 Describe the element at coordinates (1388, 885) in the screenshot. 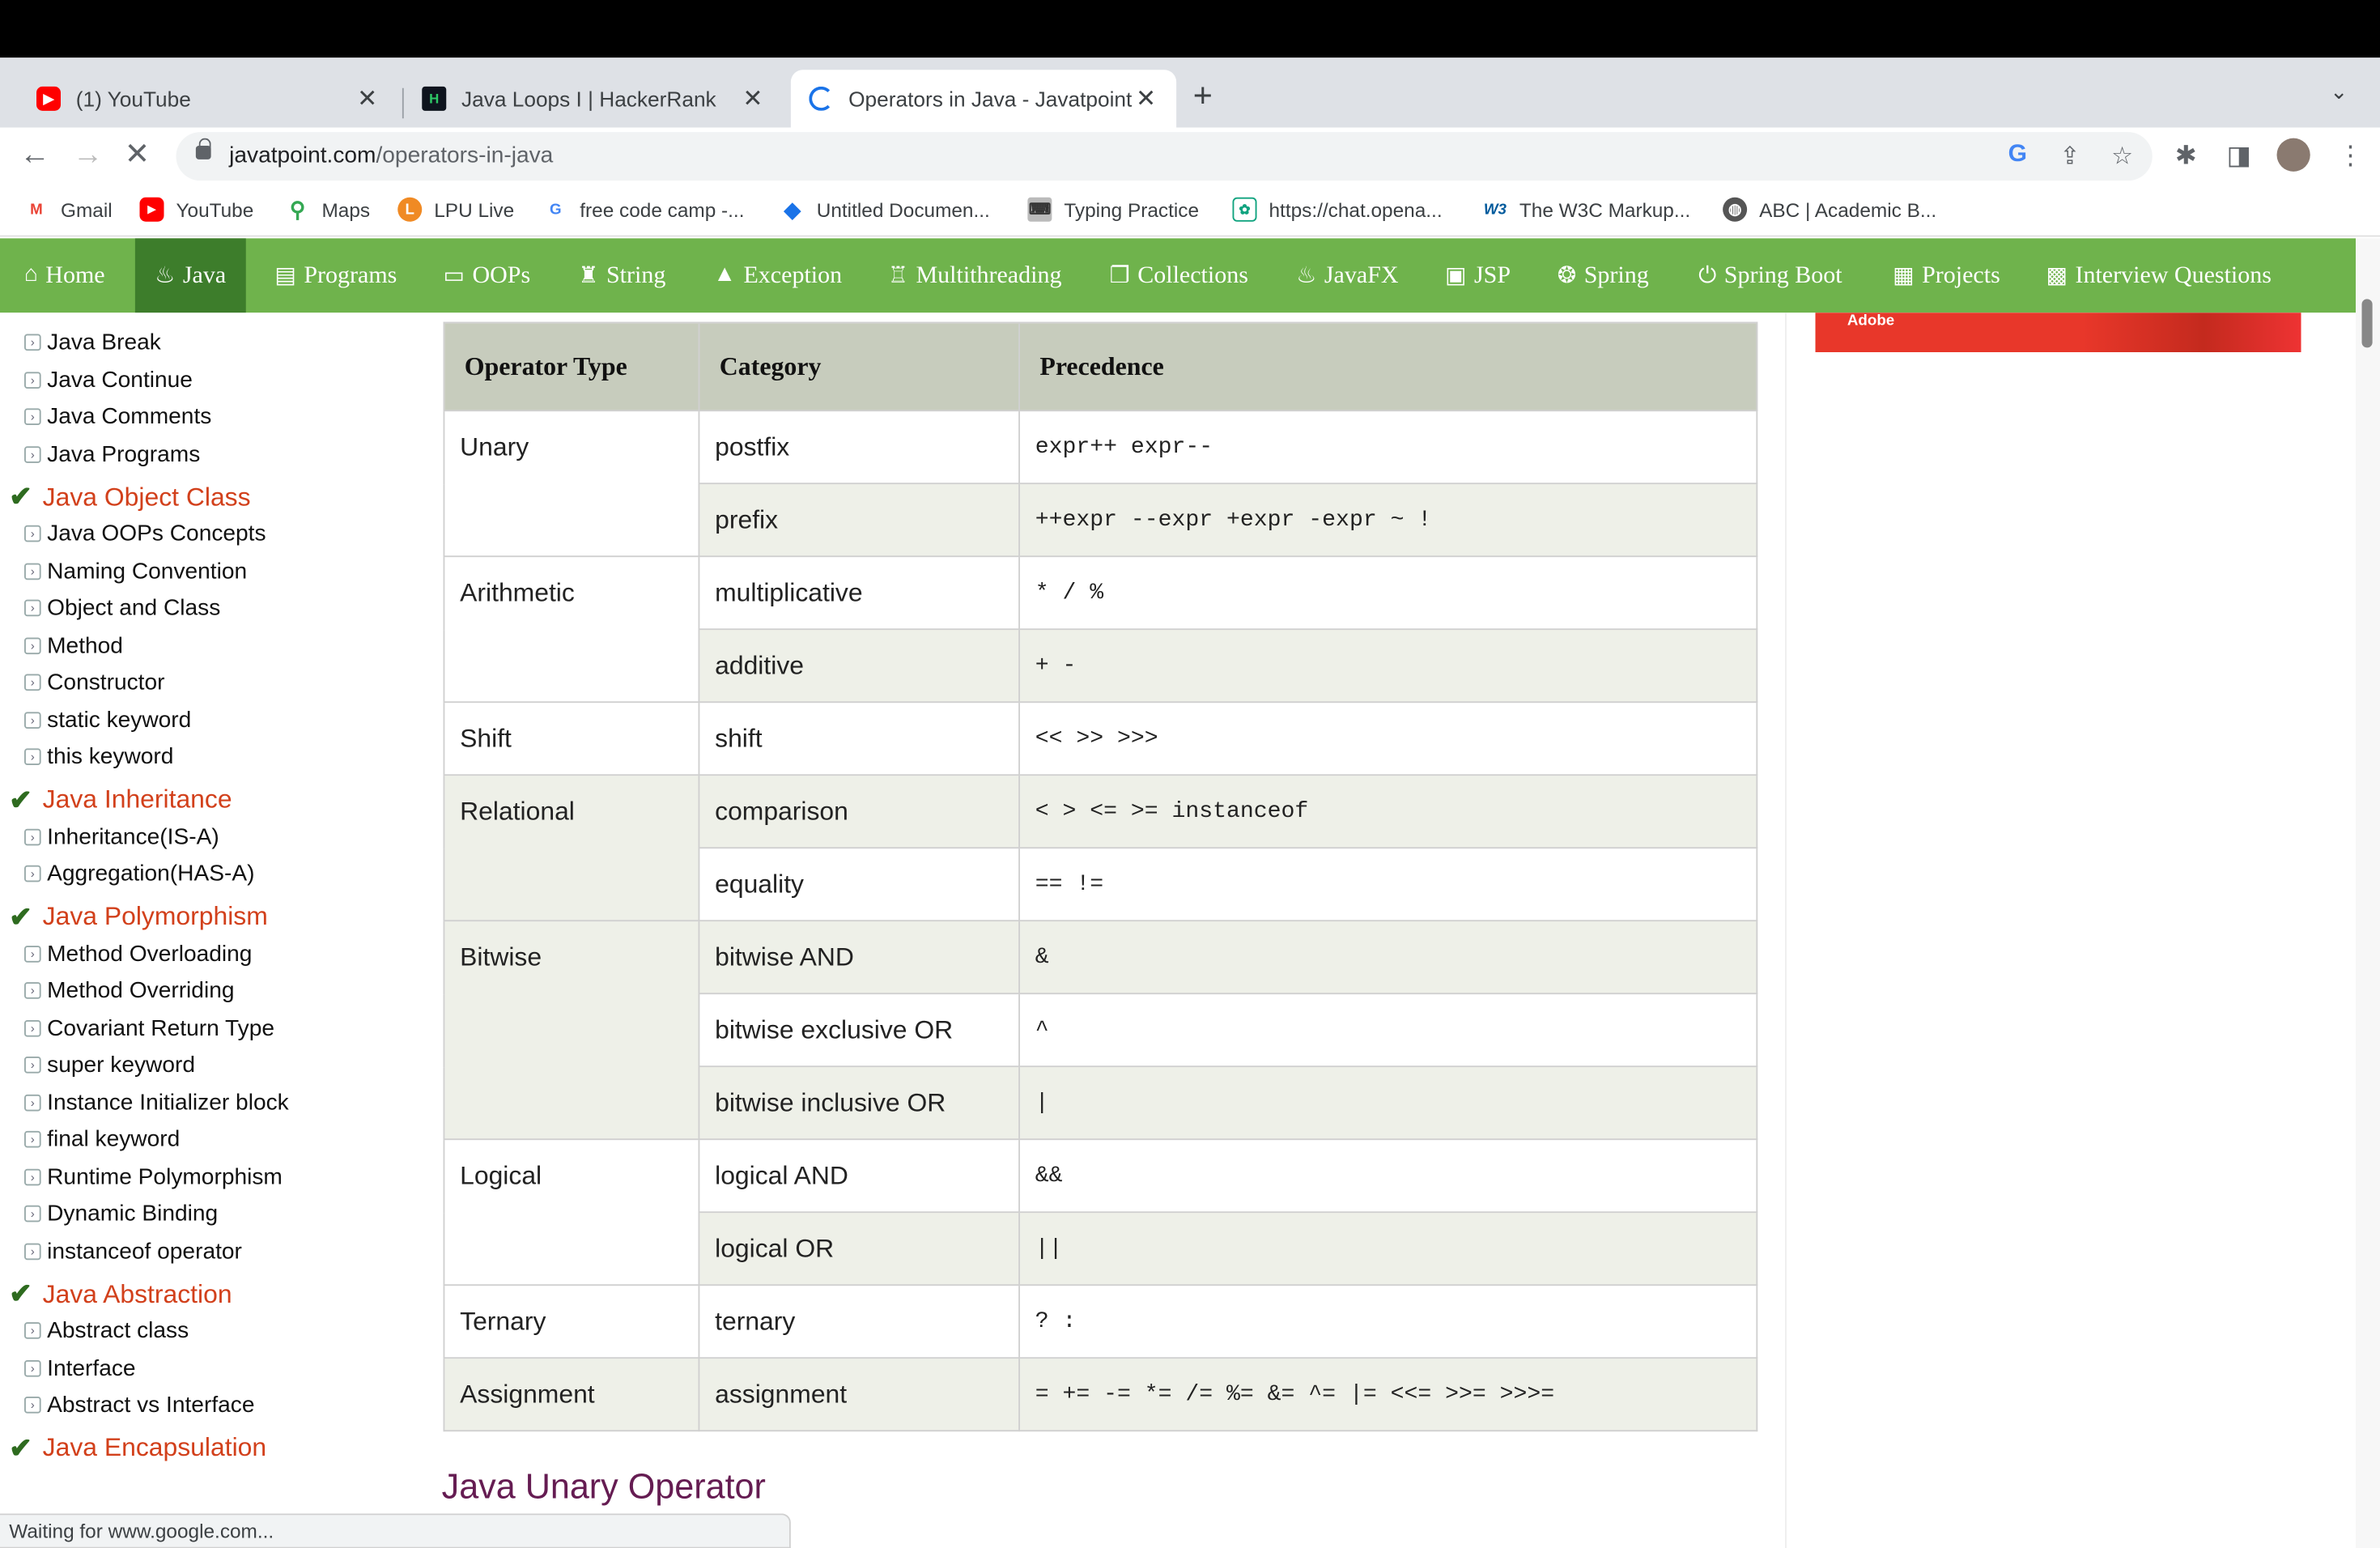

I see `precedence-cell: == !=` at that location.